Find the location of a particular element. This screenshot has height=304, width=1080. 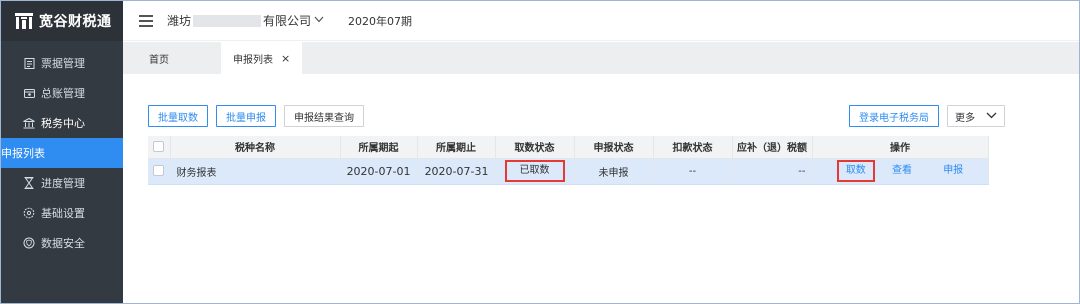

col-header: 所属期止 is located at coordinates (456, 147).